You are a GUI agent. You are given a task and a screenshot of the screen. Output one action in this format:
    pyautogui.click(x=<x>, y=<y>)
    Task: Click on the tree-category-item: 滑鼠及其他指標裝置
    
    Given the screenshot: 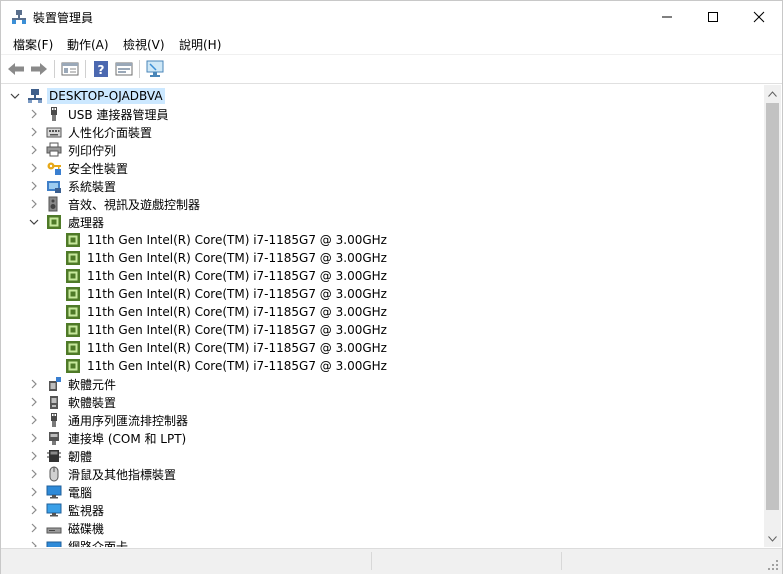 What is the action you would take?
    pyautogui.click(x=103, y=474)
    